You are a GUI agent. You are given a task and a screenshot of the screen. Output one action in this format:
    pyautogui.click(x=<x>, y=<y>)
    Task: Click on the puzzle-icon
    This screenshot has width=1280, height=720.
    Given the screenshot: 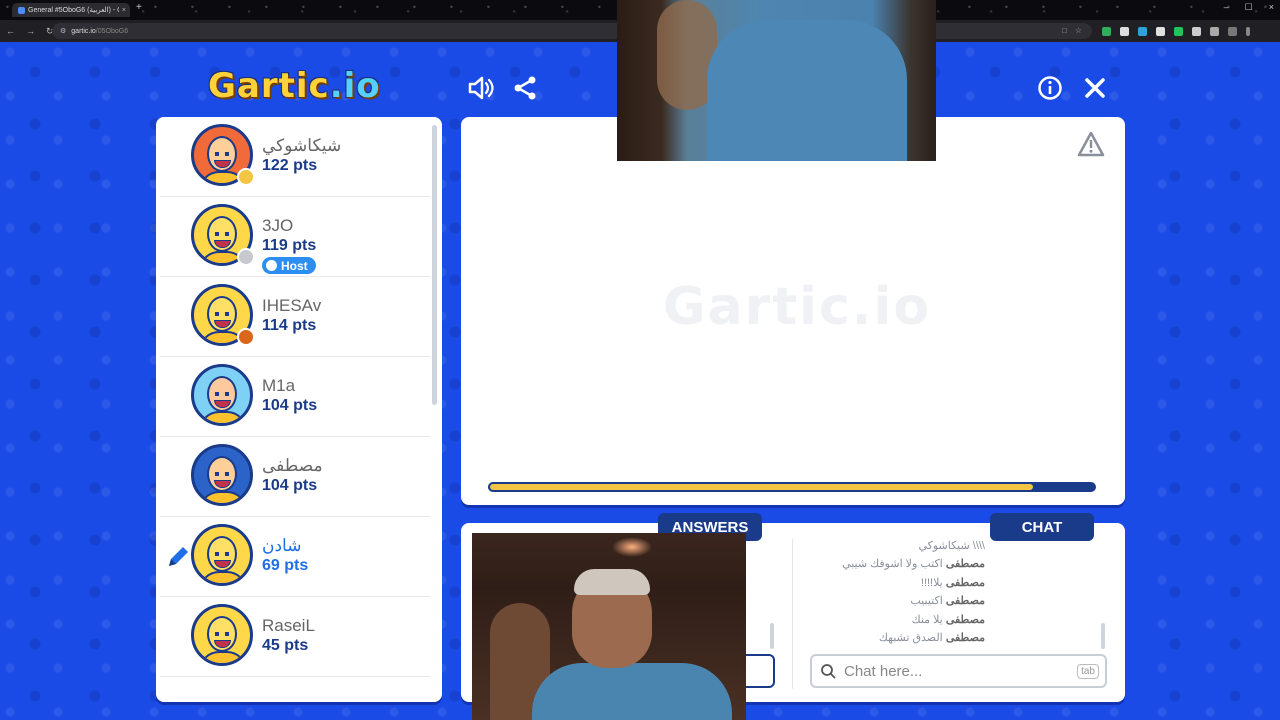 What is the action you would take?
    pyautogui.click(x=1214, y=31)
    